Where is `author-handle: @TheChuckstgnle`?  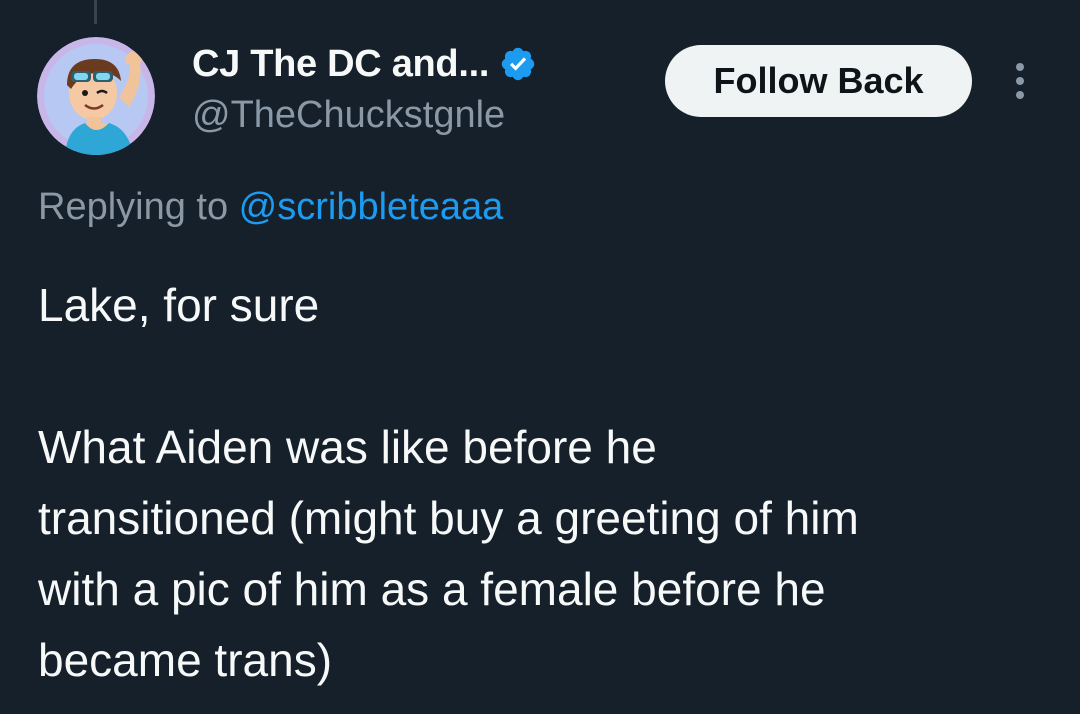
author-handle: @TheChuckstgnle is located at coordinates (348, 115).